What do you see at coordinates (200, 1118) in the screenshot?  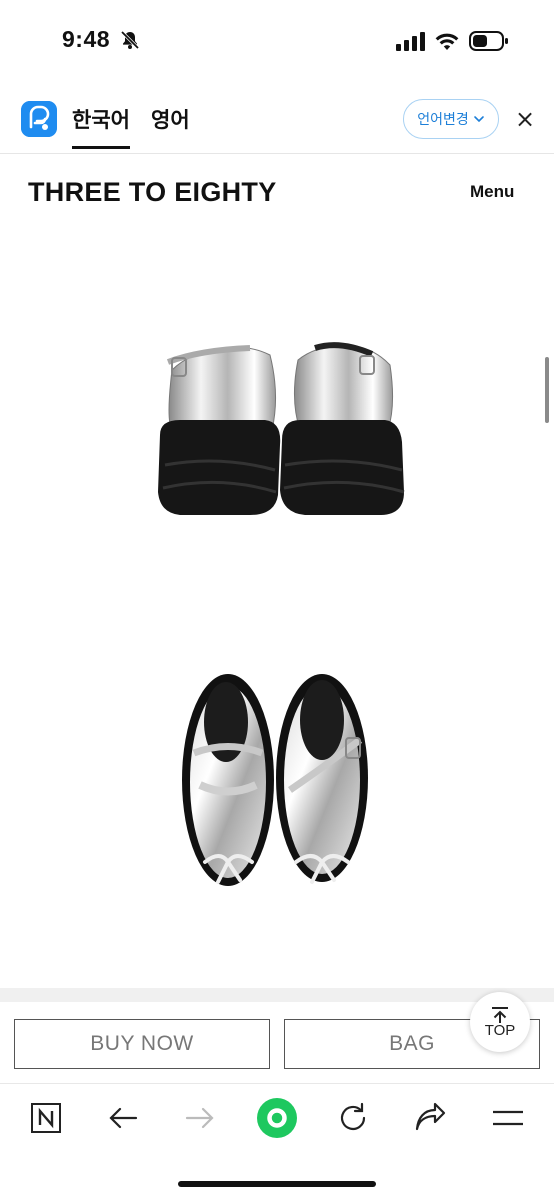 I see `forward-arrow-icon` at bounding box center [200, 1118].